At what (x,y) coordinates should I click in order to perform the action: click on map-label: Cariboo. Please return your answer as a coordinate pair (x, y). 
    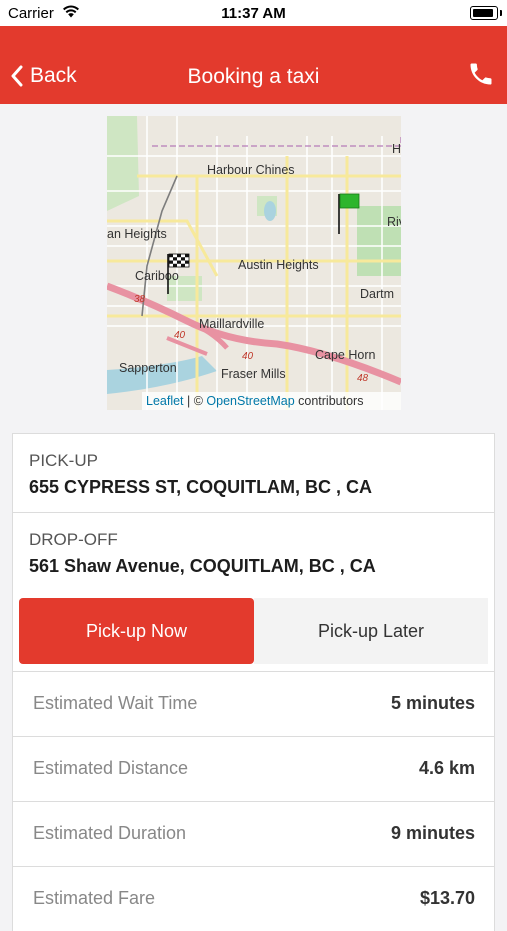
    Looking at the image, I should click on (157, 276).